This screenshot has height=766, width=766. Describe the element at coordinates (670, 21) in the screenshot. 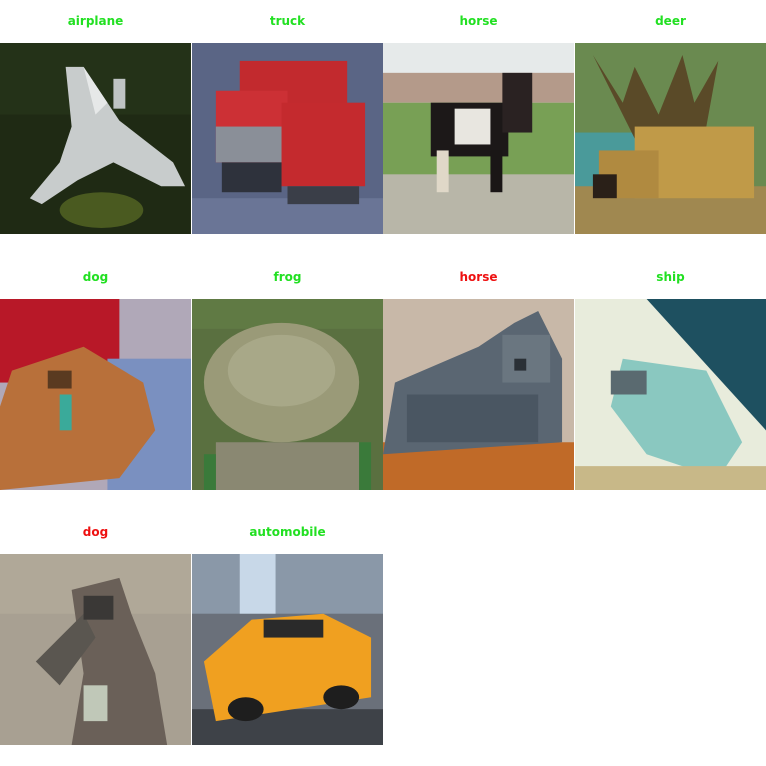

I see `cell-label: deer` at that location.